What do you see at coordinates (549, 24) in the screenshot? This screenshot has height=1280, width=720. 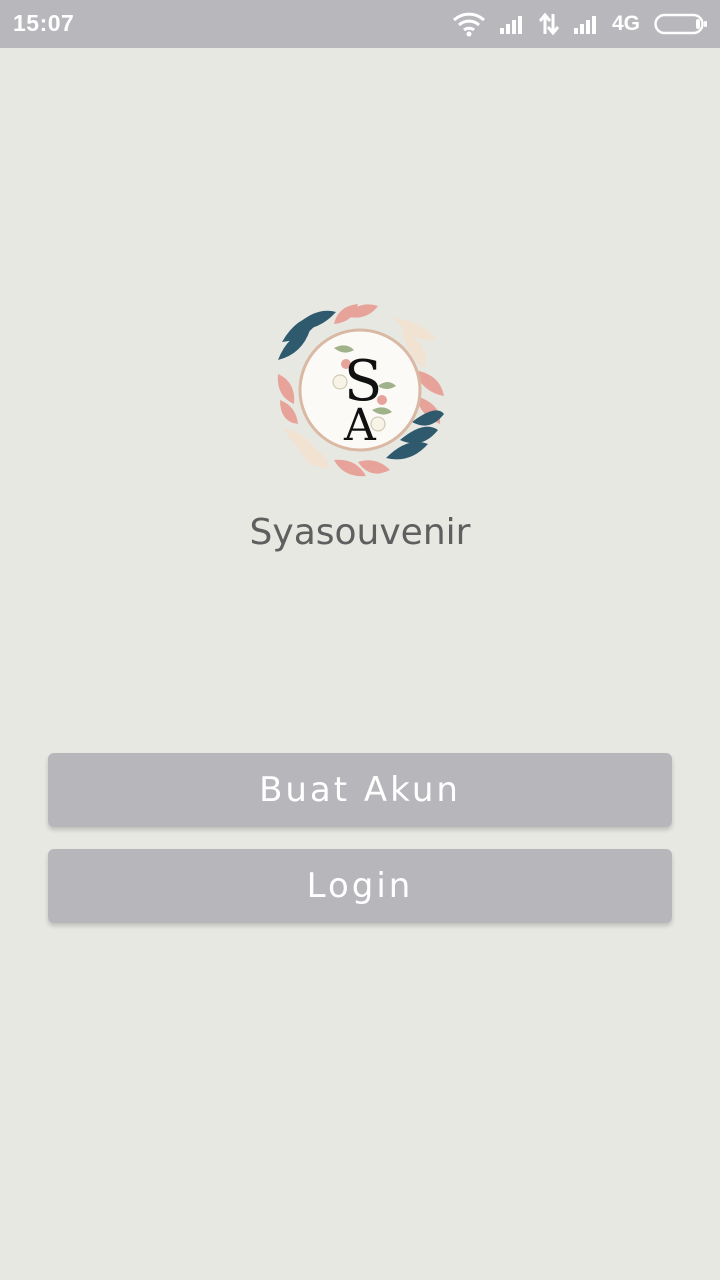 I see `data-transfer-icon` at bounding box center [549, 24].